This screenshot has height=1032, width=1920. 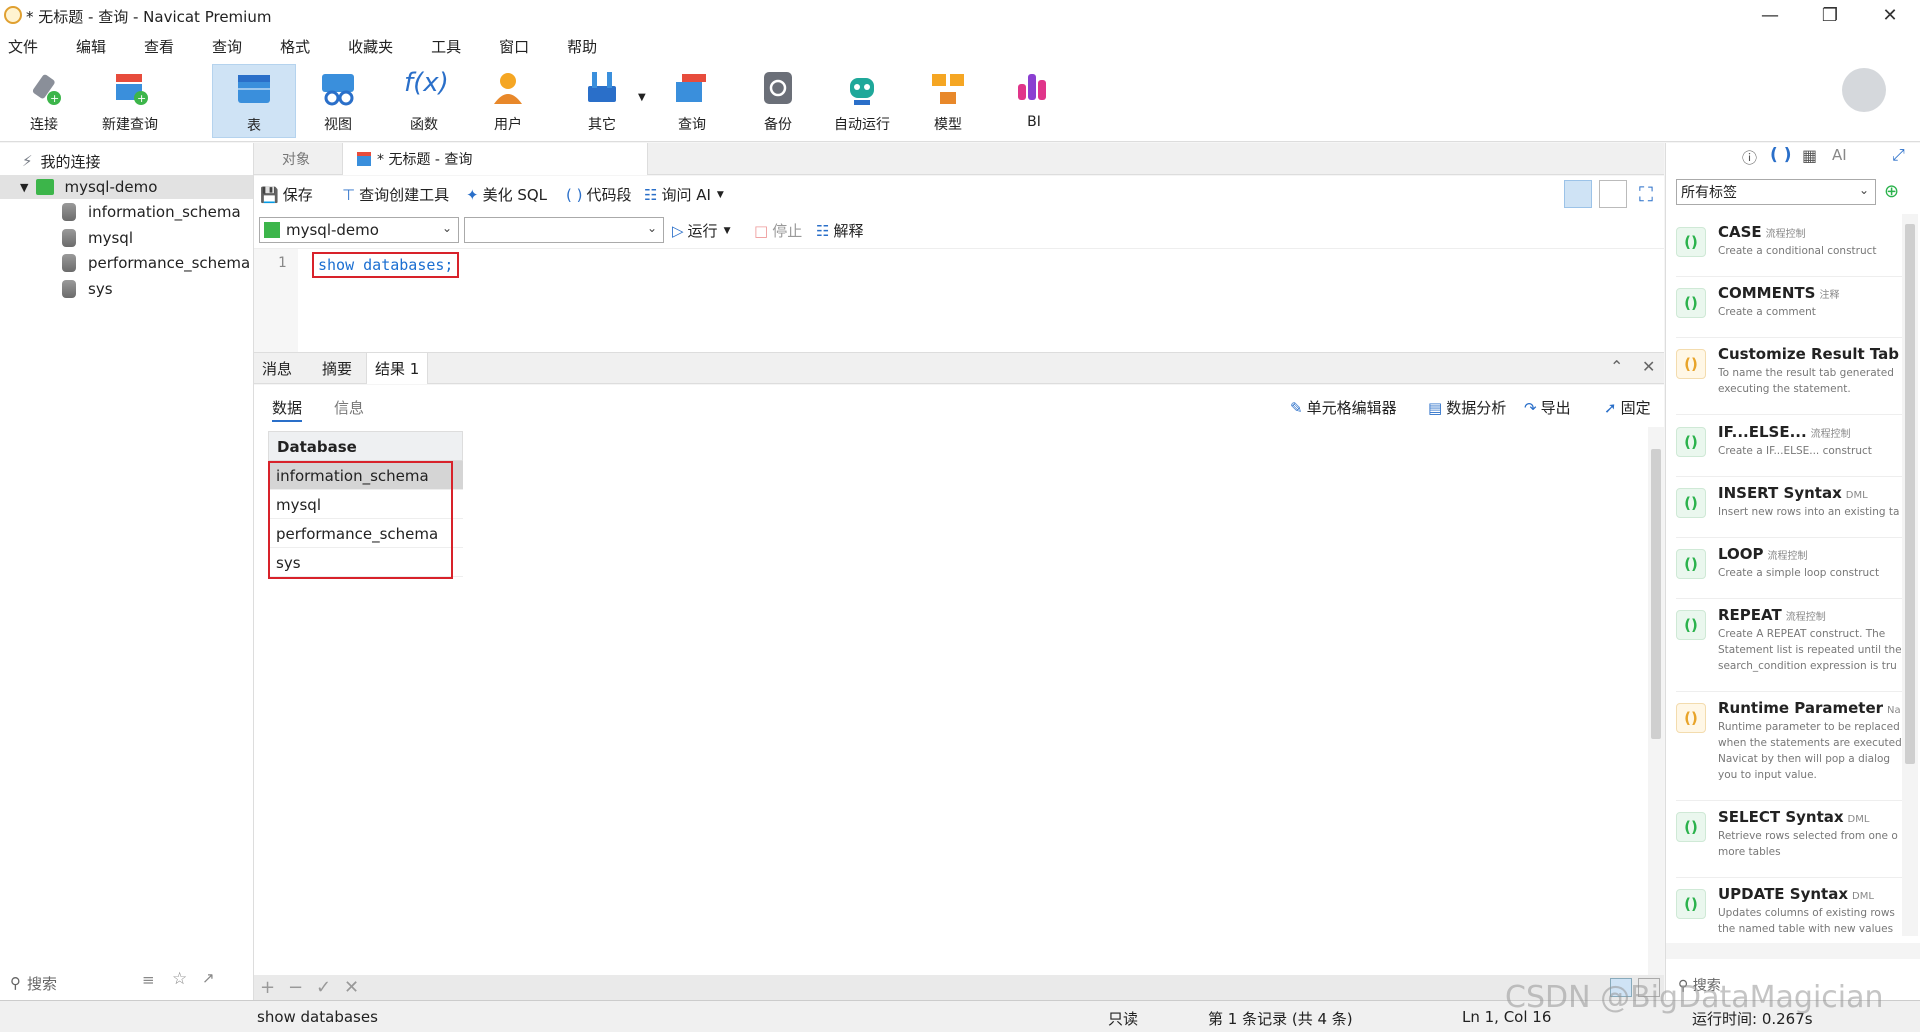 I want to click on collapse-icon: ↗, so click(x=208, y=978).